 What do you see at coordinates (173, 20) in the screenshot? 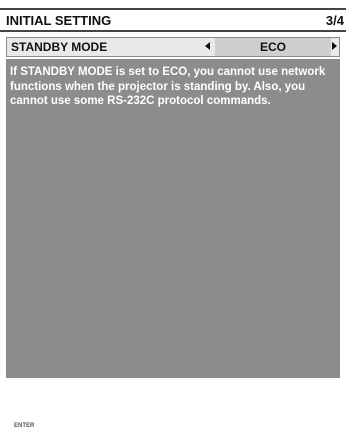
I see `header-bar: INITIAL SETTING 3/4` at bounding box center [173, 20].